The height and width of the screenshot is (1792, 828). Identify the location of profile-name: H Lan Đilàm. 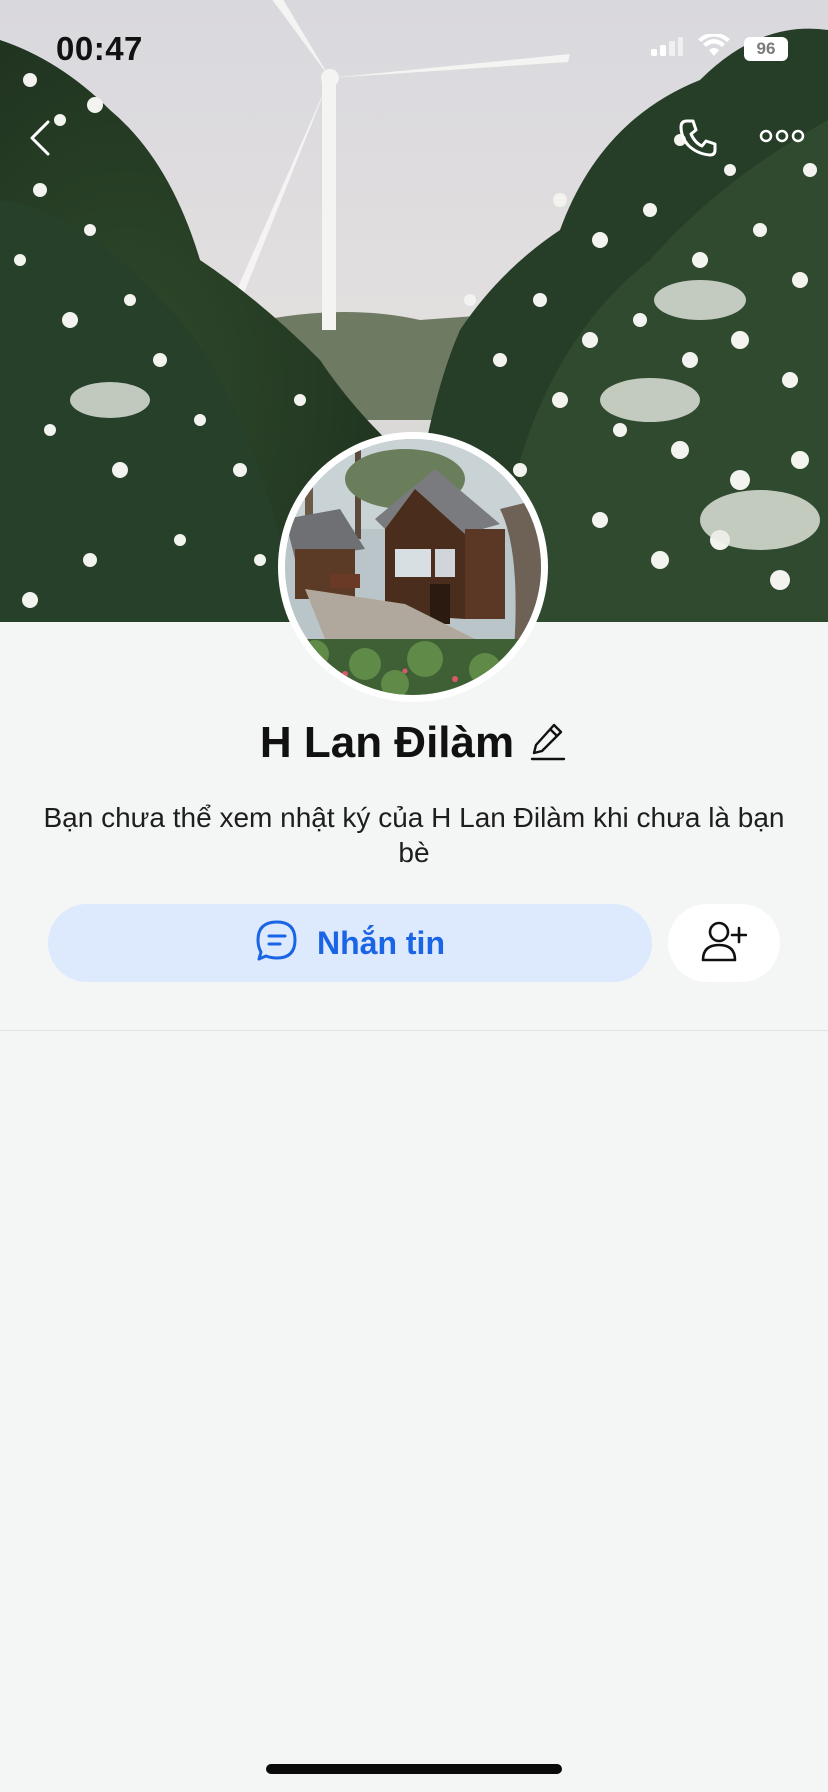
(387, 742).